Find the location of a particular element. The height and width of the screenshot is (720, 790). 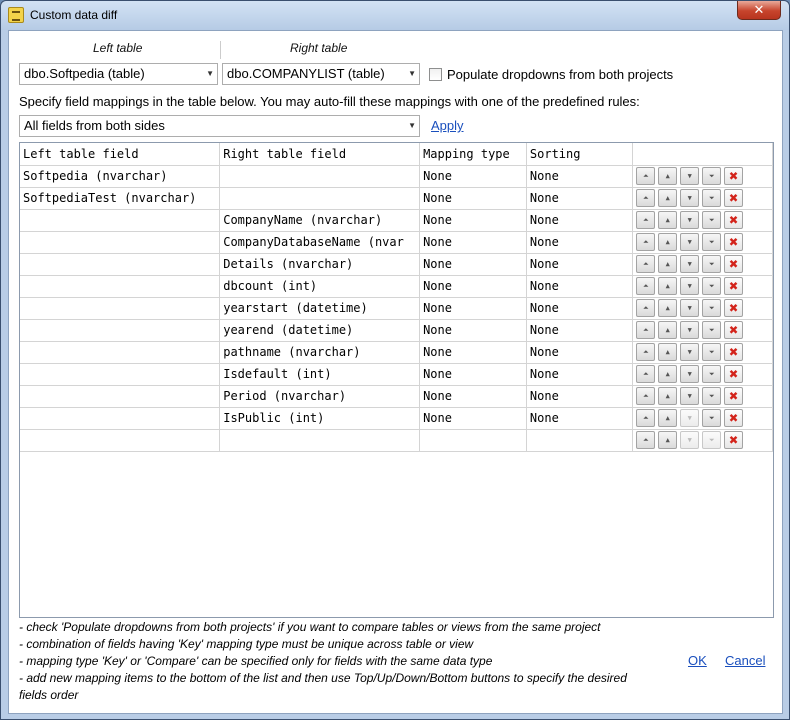

table-row: SoftpediaTest (nvarchar) None None ⏶ ▲ ▼ ⏷ ✖ is located at coordinates (396, 198).